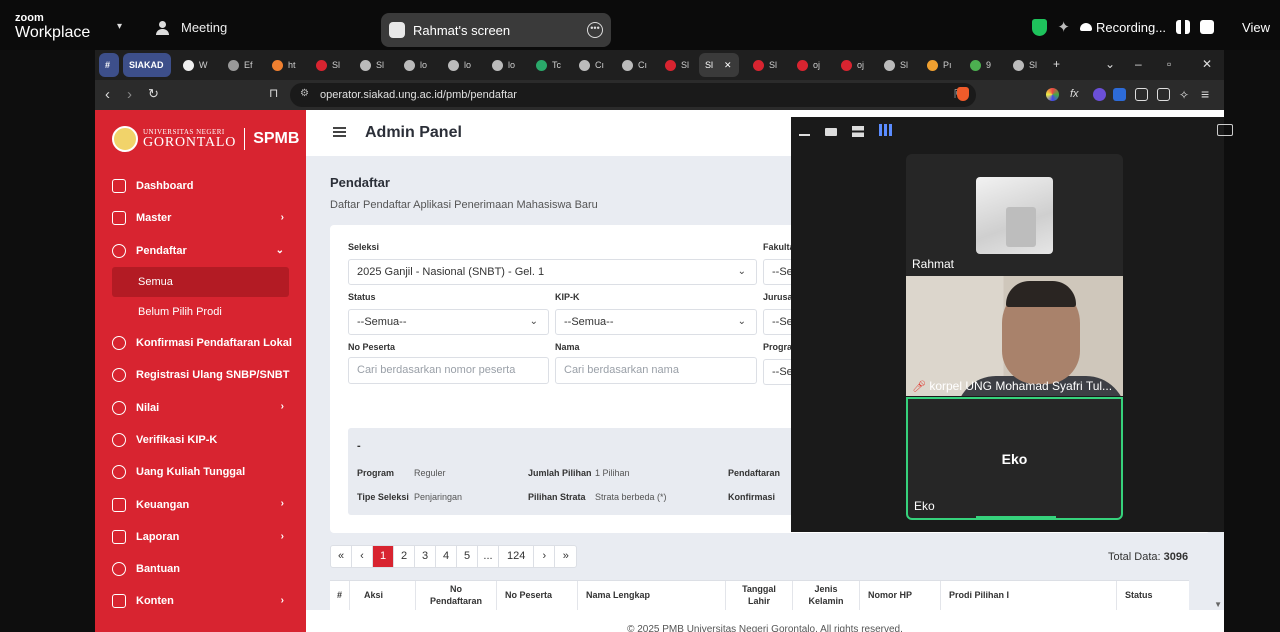 The width and height of the screenshot is (1280, 632). I want to click on minimize-video-icon, so click(804, 131).